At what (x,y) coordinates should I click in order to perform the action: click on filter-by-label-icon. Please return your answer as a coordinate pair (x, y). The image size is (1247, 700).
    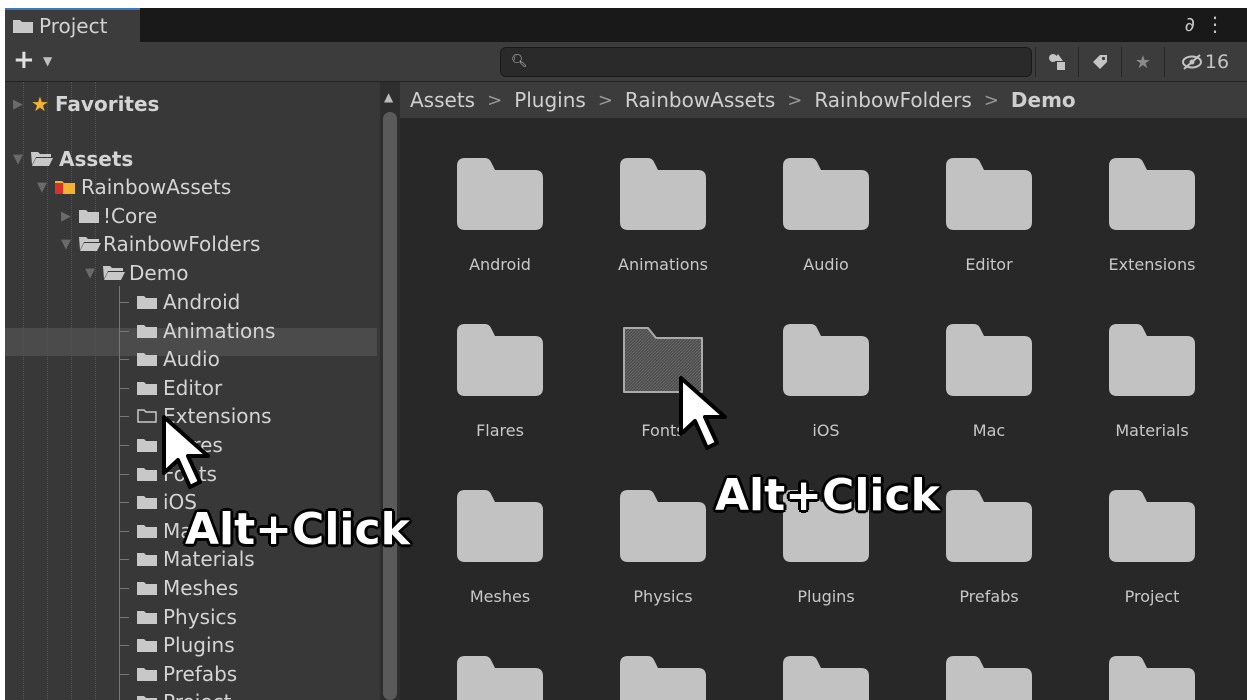
    Looking at the image, I should click on (1100, 62).